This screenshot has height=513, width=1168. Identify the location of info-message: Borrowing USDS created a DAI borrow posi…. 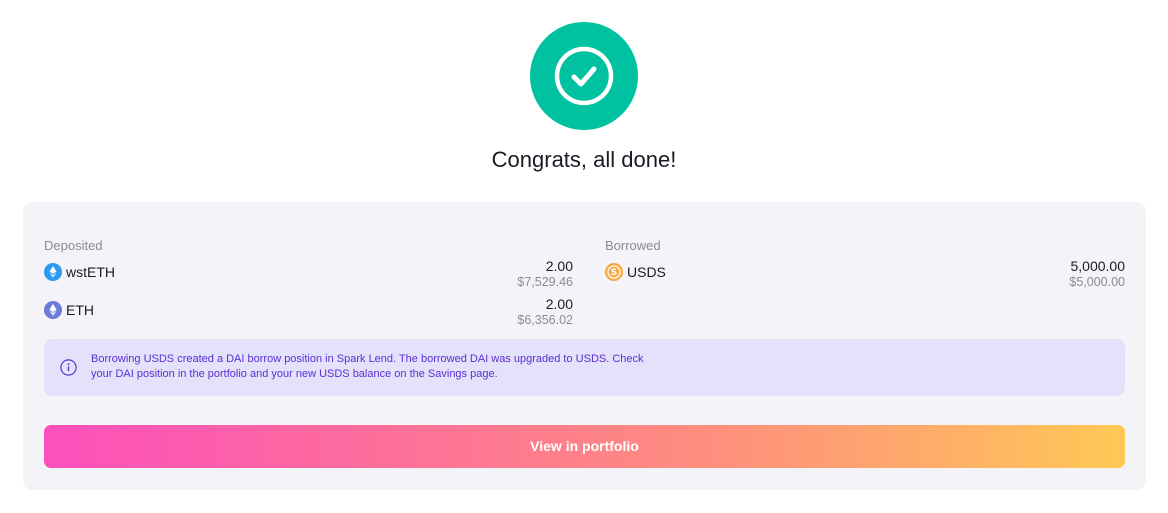
(367, 366).